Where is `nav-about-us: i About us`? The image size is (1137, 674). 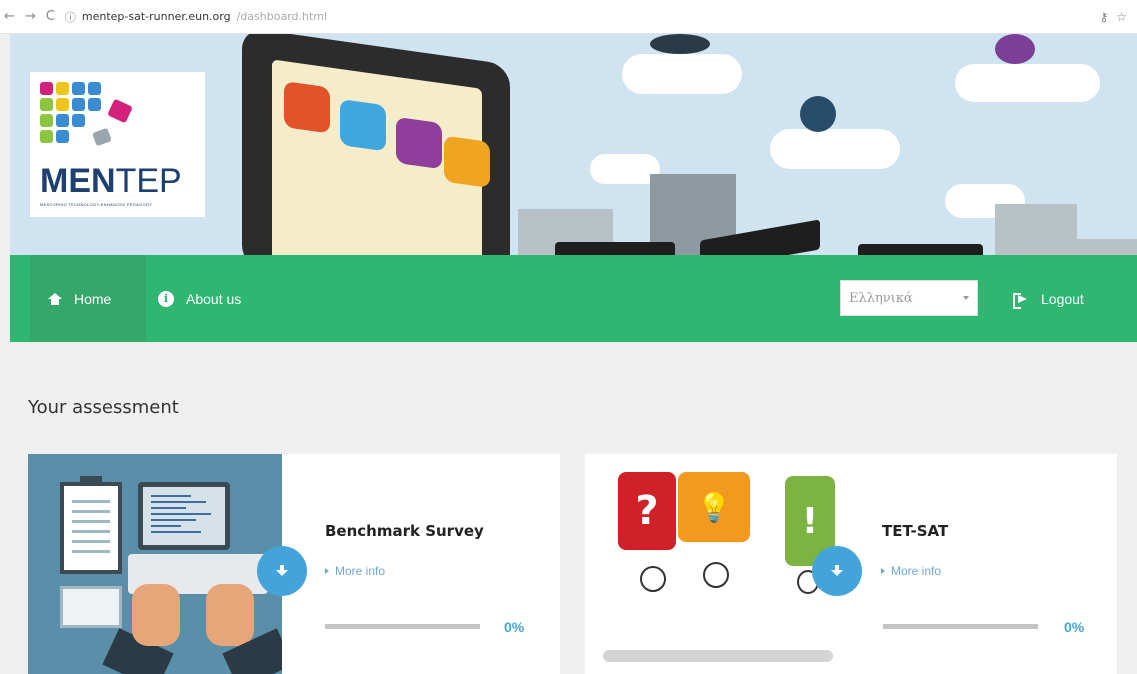
nav-about-us: i About us is located at coordinates (199, 298).